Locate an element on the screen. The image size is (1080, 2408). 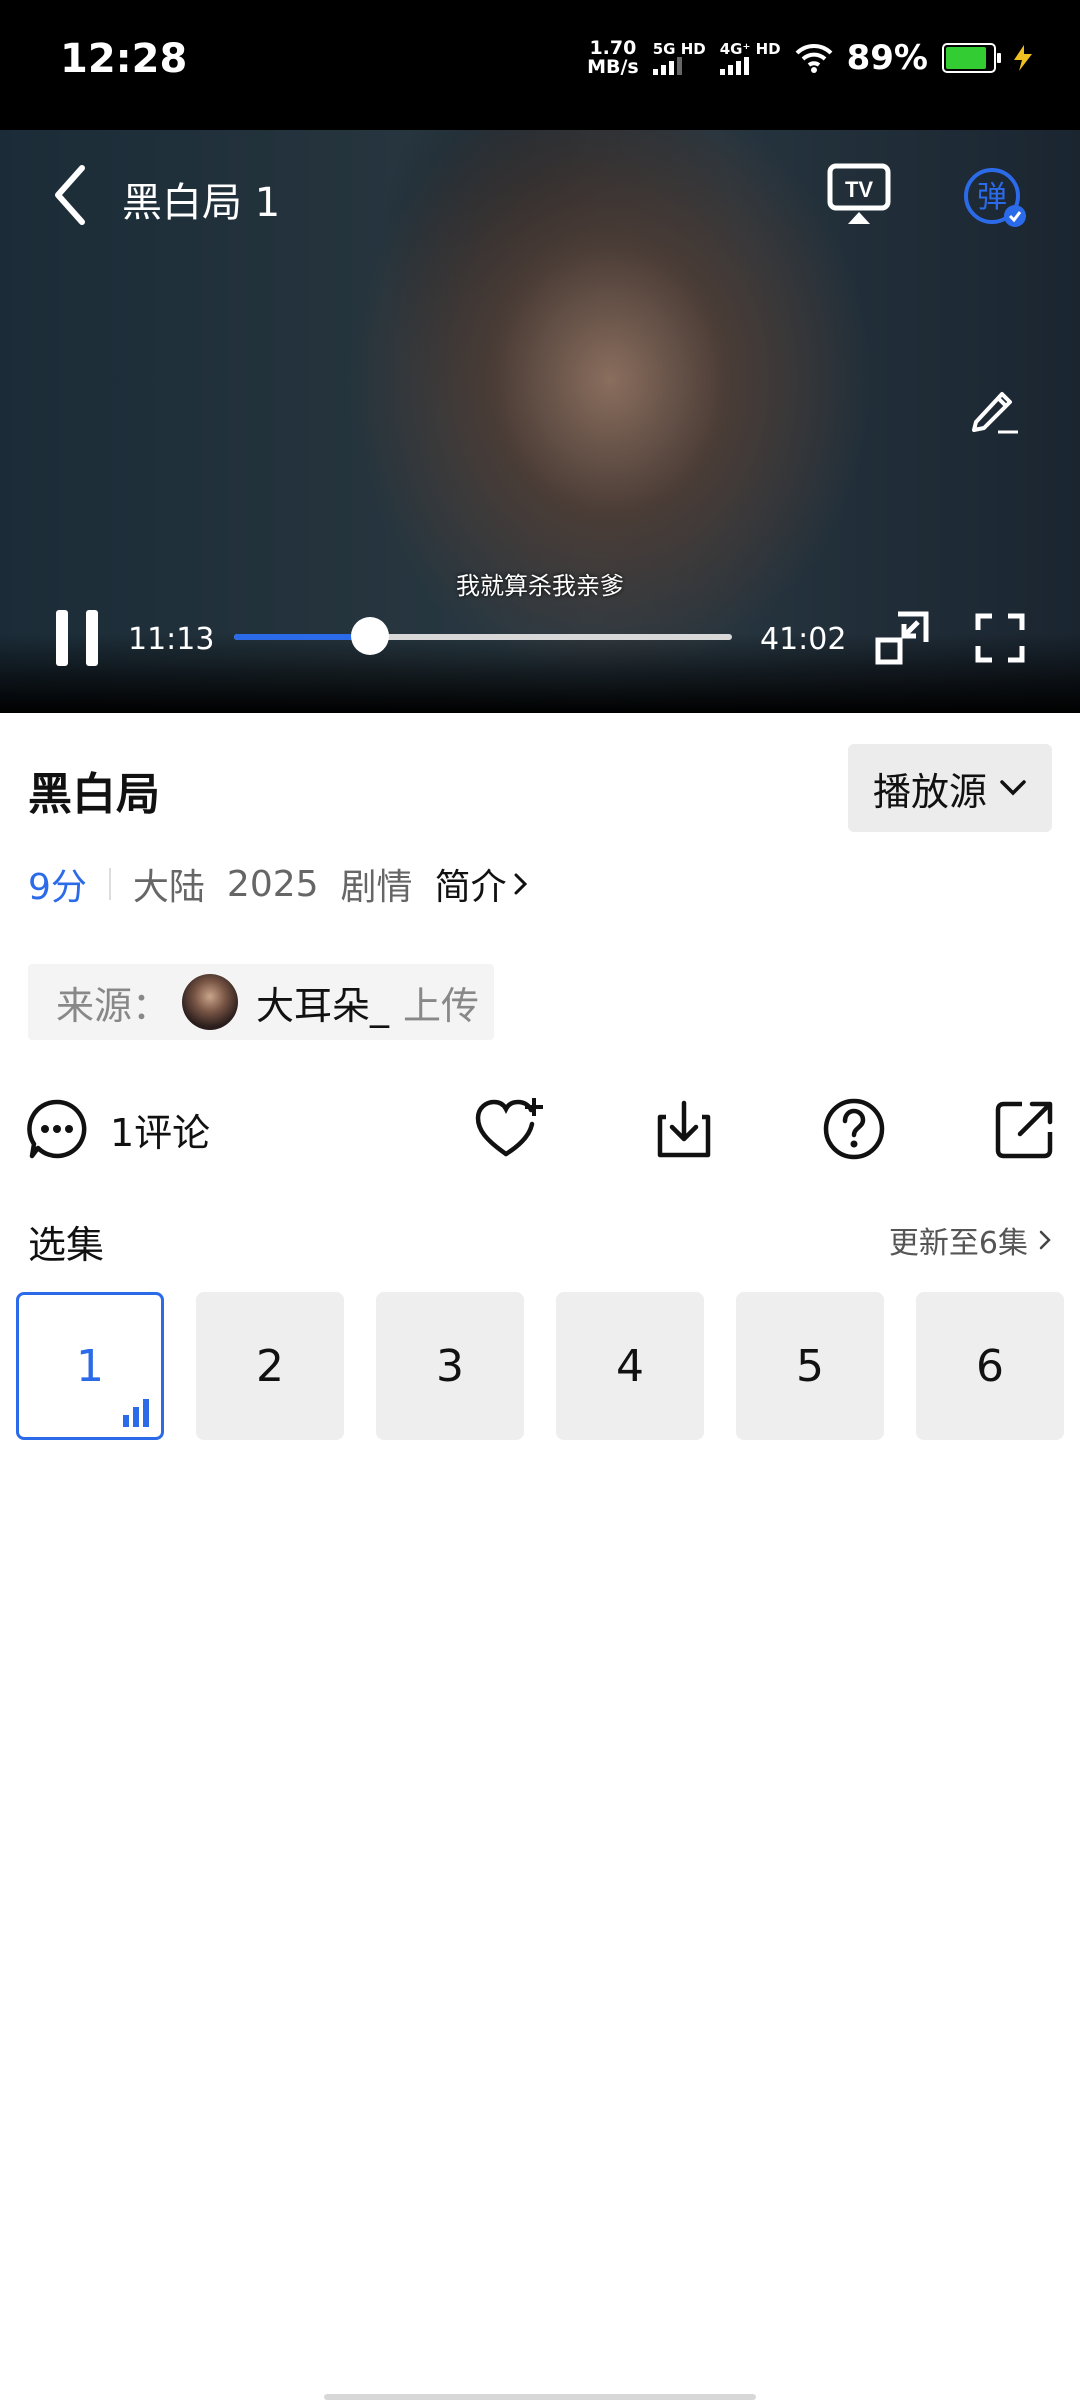
episode-button: 4 is located at coordinates (630, 1366).